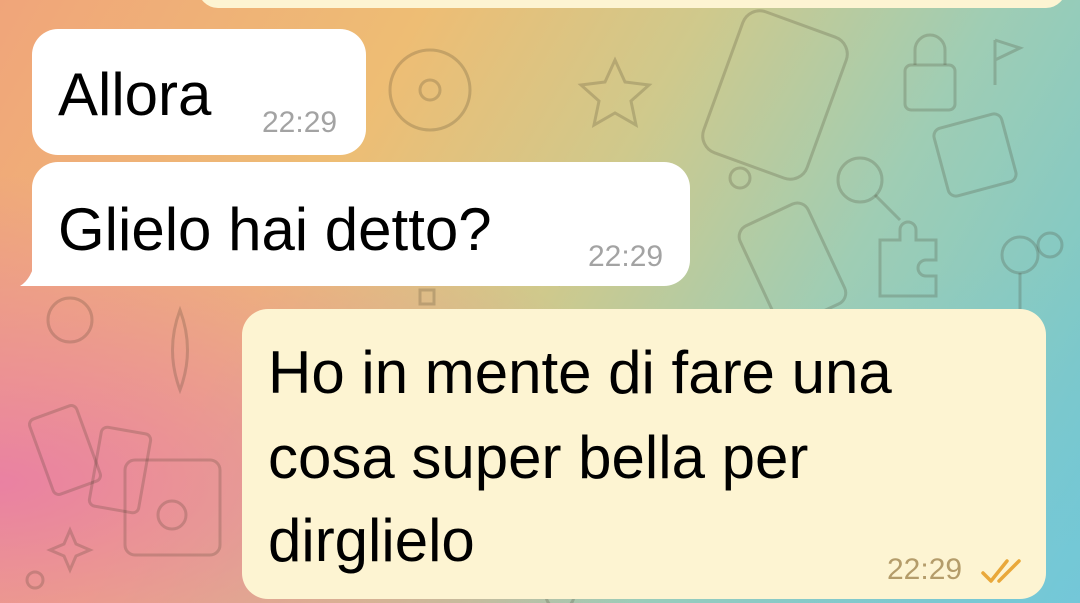 Image resolution: width=1080 pixels, height=603 pixels. What do you see at coordinates (1050, 245) in the screenshot?
I see `cherry-icon` at bounding box center [1050, 245].